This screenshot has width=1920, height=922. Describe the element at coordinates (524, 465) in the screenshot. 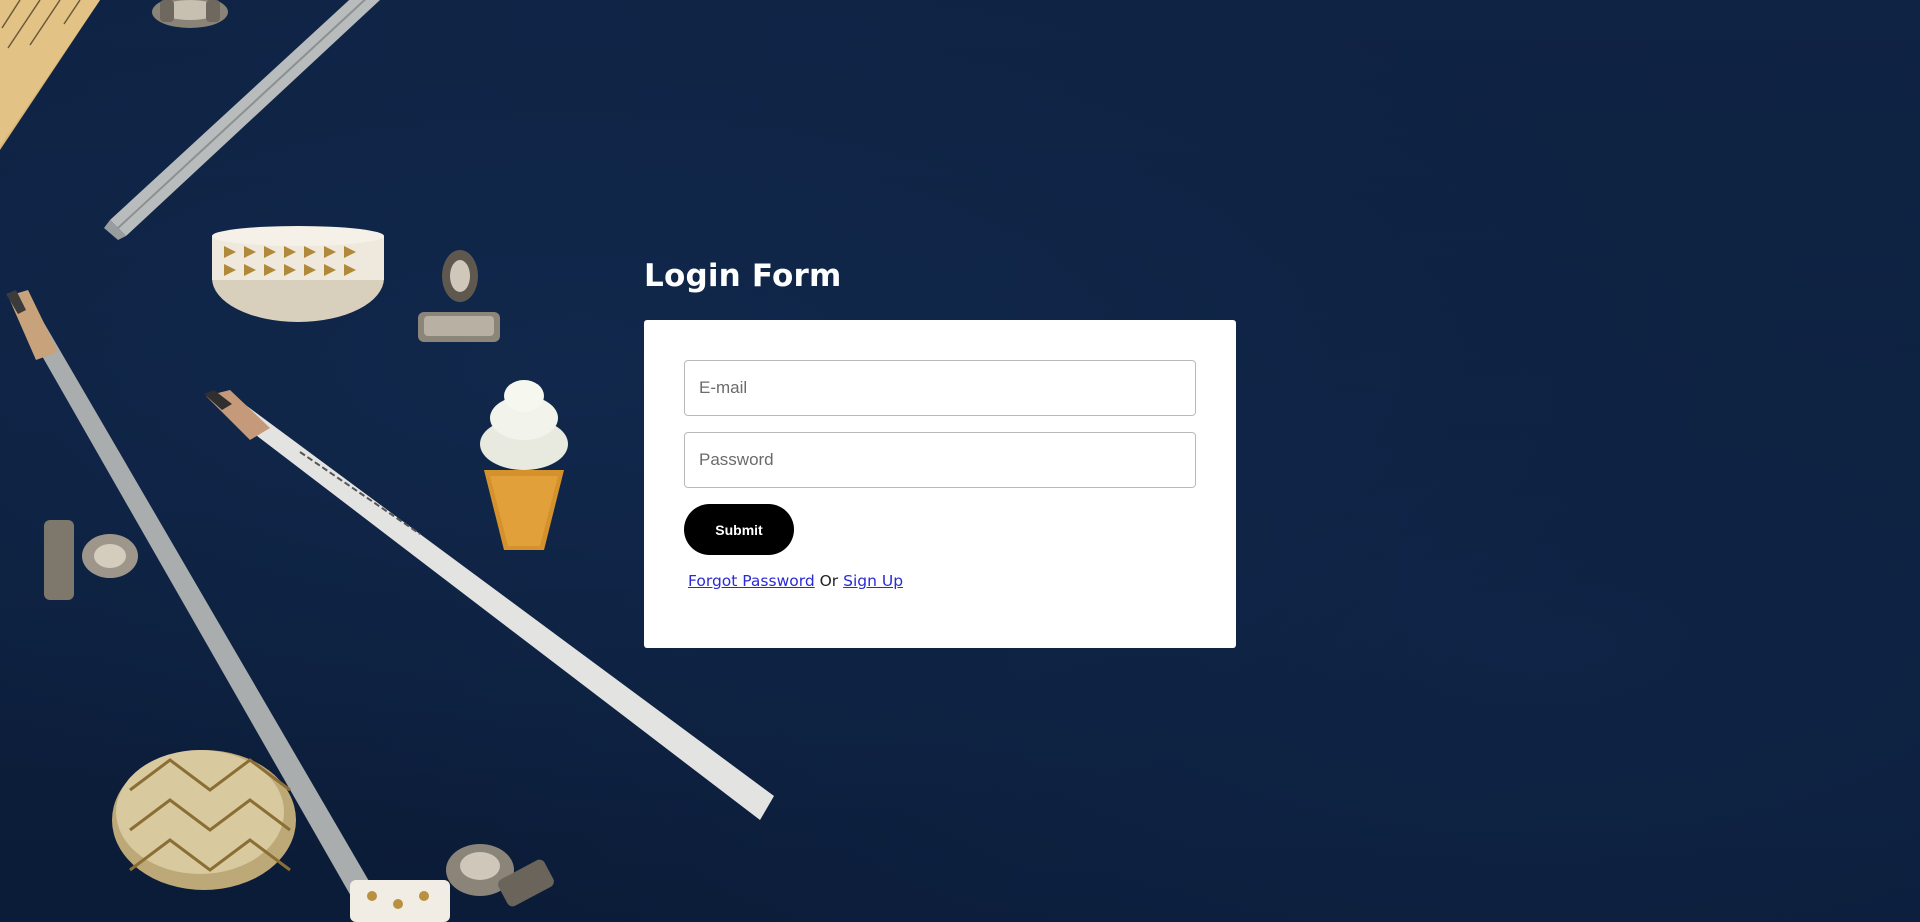

I see `ice-cream-eraser-icon` at that location.